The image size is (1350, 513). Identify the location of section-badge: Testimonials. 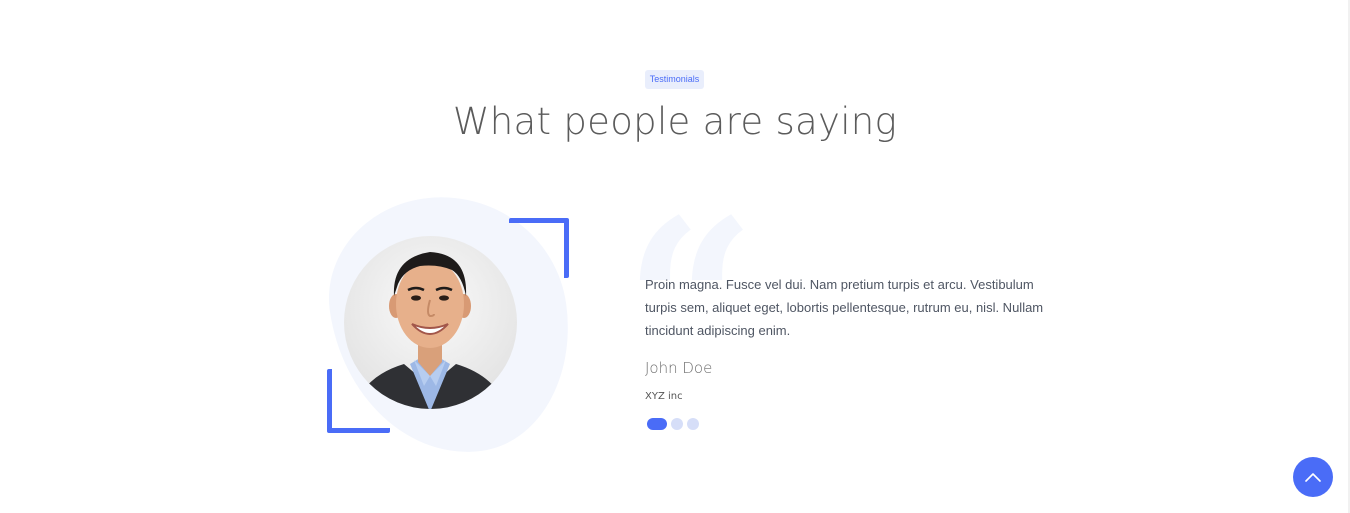
(674, 79).